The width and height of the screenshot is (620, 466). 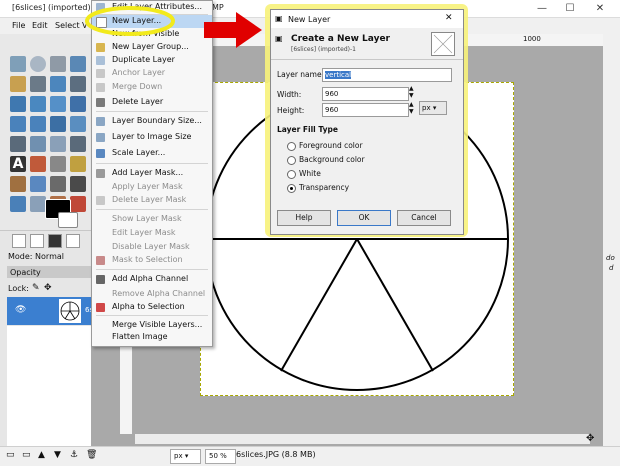 What do you see at coordinates (40, 25) in the screenshot?
I see `menu-edit: Edit` at bounding box center [40, 25].